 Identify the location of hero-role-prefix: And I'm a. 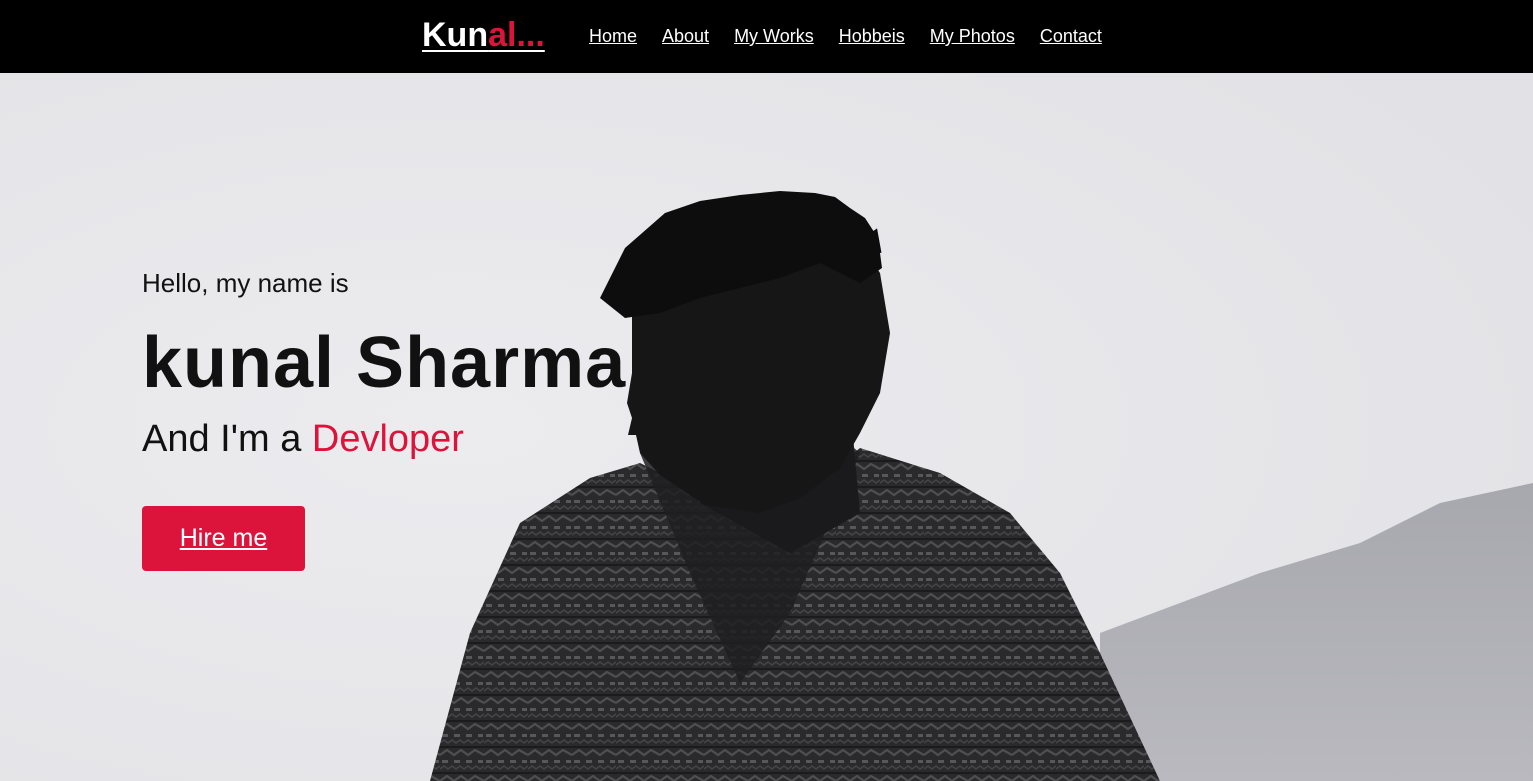
(227, 439).